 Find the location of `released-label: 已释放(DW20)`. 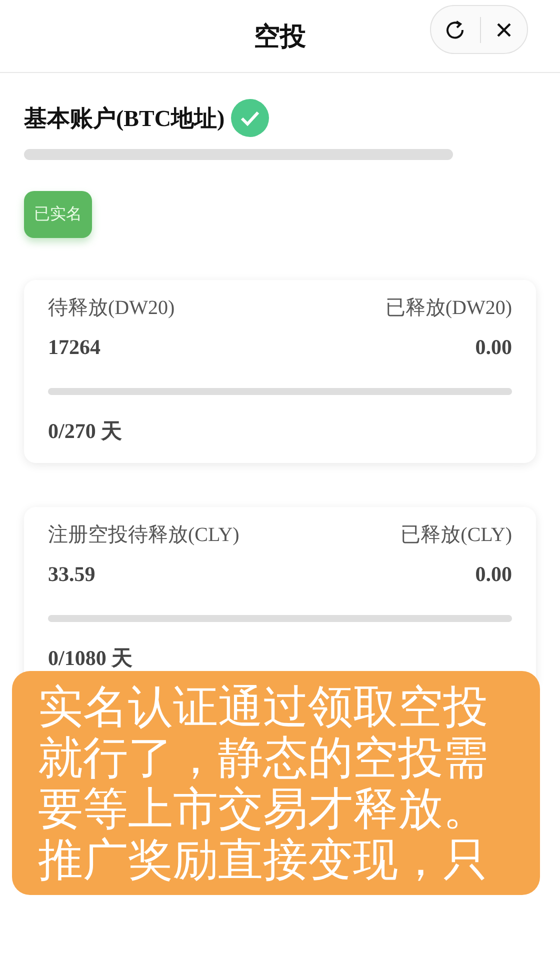

released-label: 已释放(DW20) is located at coordinates (448, 308).